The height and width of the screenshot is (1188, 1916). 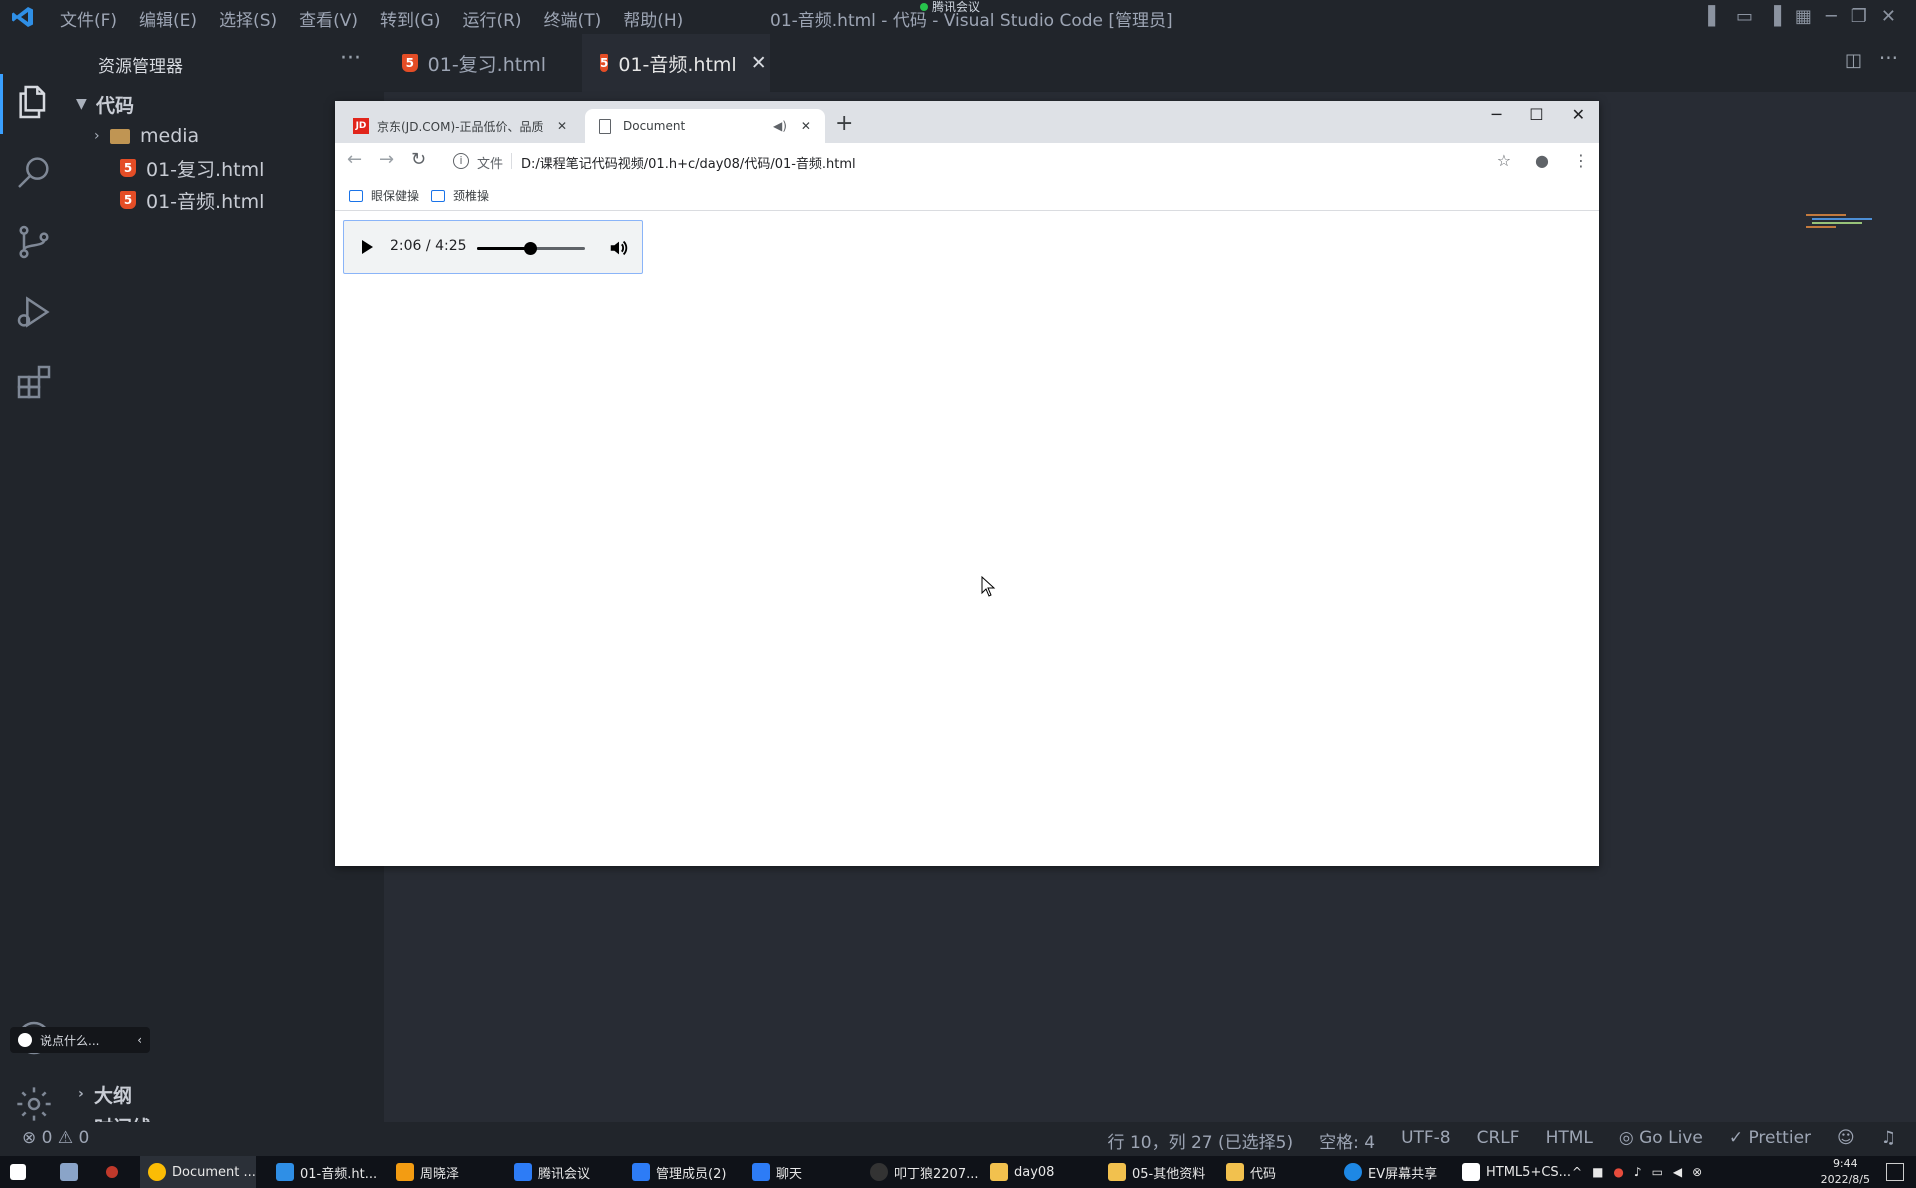 What do you see at coordinates (1497, 114) in the screenshot?
I see `minimize-icon: ─` at bounding box center [1497, 114].